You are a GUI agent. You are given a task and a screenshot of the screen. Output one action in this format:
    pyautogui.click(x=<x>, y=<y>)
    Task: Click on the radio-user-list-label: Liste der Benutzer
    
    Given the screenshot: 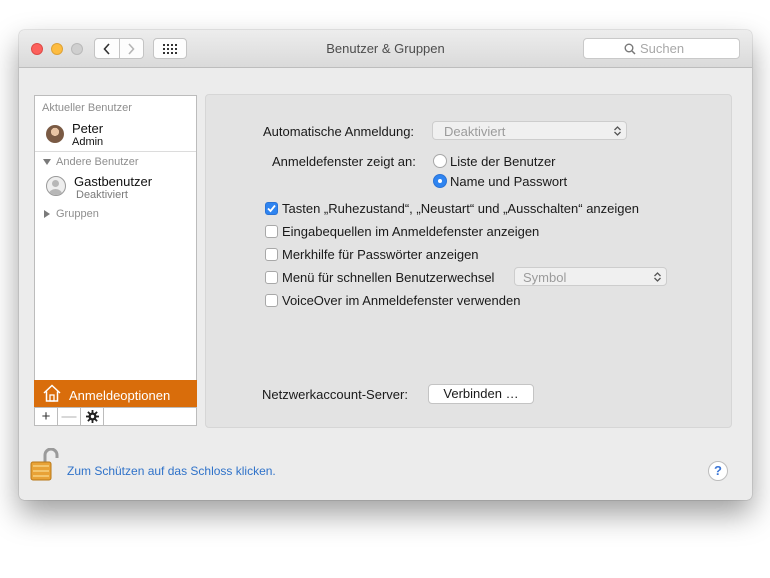 What is the action you would take?
    pyautogui.click(x=503, y=161)
    